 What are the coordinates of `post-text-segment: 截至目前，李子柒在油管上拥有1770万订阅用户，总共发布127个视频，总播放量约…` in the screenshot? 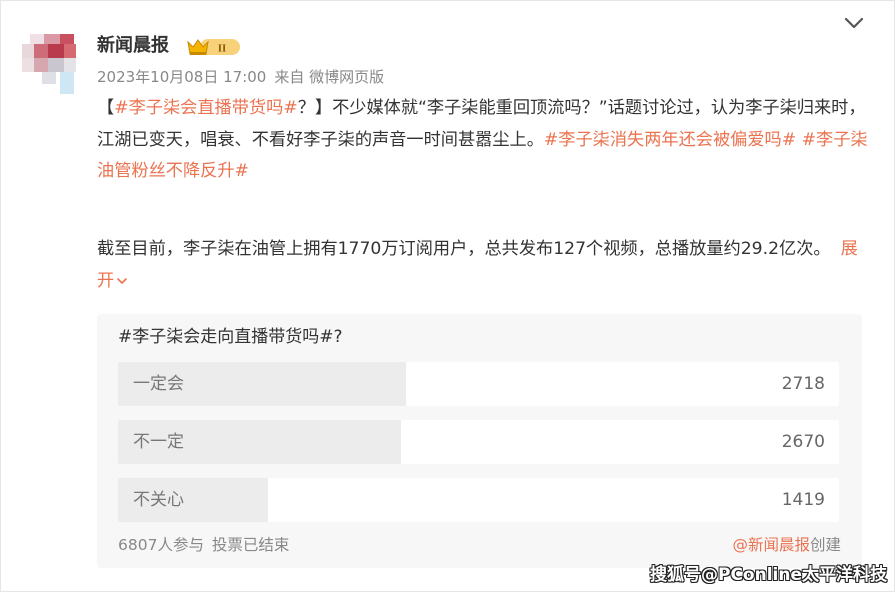 It's located at (464, 249).